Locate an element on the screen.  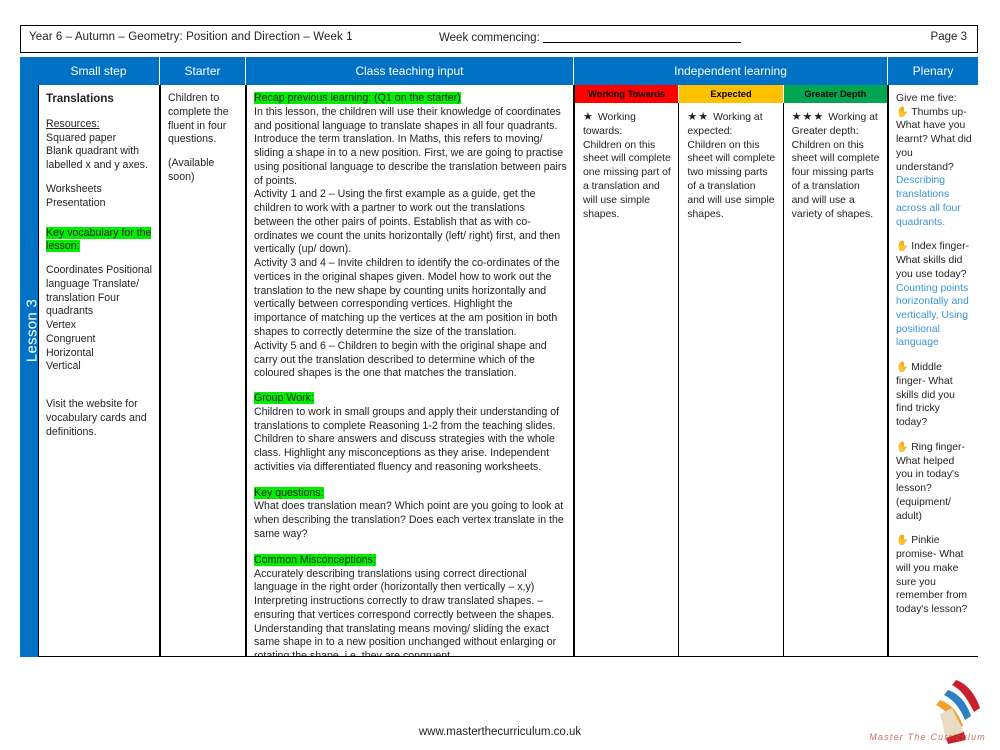
column-header-small-step: Small step is located at coordinates (99, 71).